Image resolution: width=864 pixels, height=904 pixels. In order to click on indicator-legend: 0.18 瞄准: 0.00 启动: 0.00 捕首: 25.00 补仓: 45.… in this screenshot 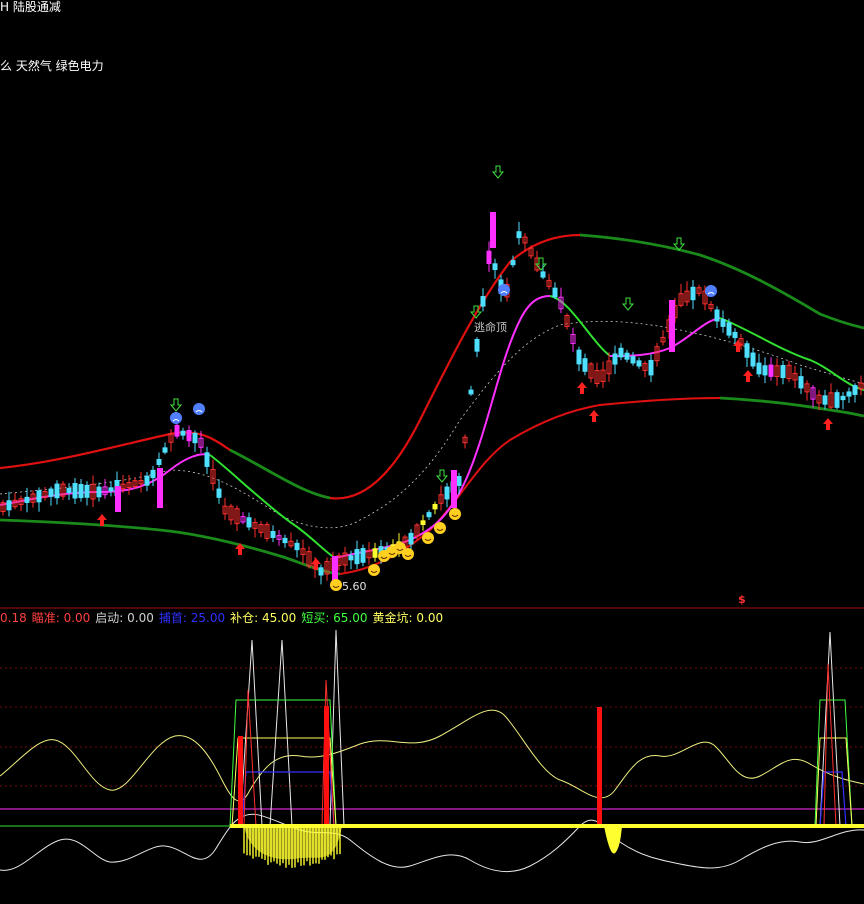, I will do `click(221, 618)`.